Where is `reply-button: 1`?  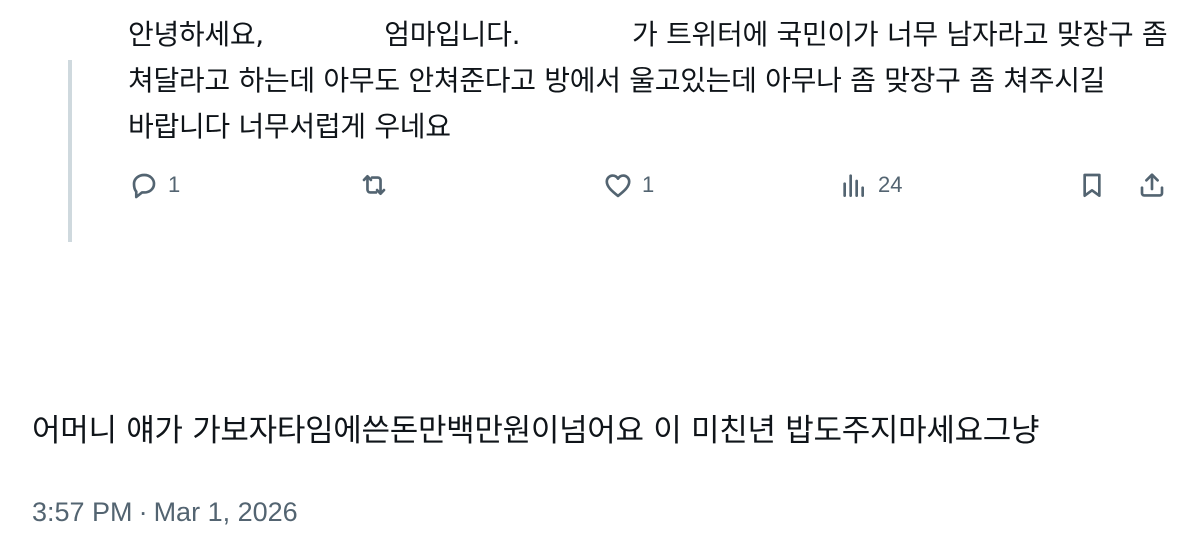
reply-button: 1 is located at coordinates (154, 185).